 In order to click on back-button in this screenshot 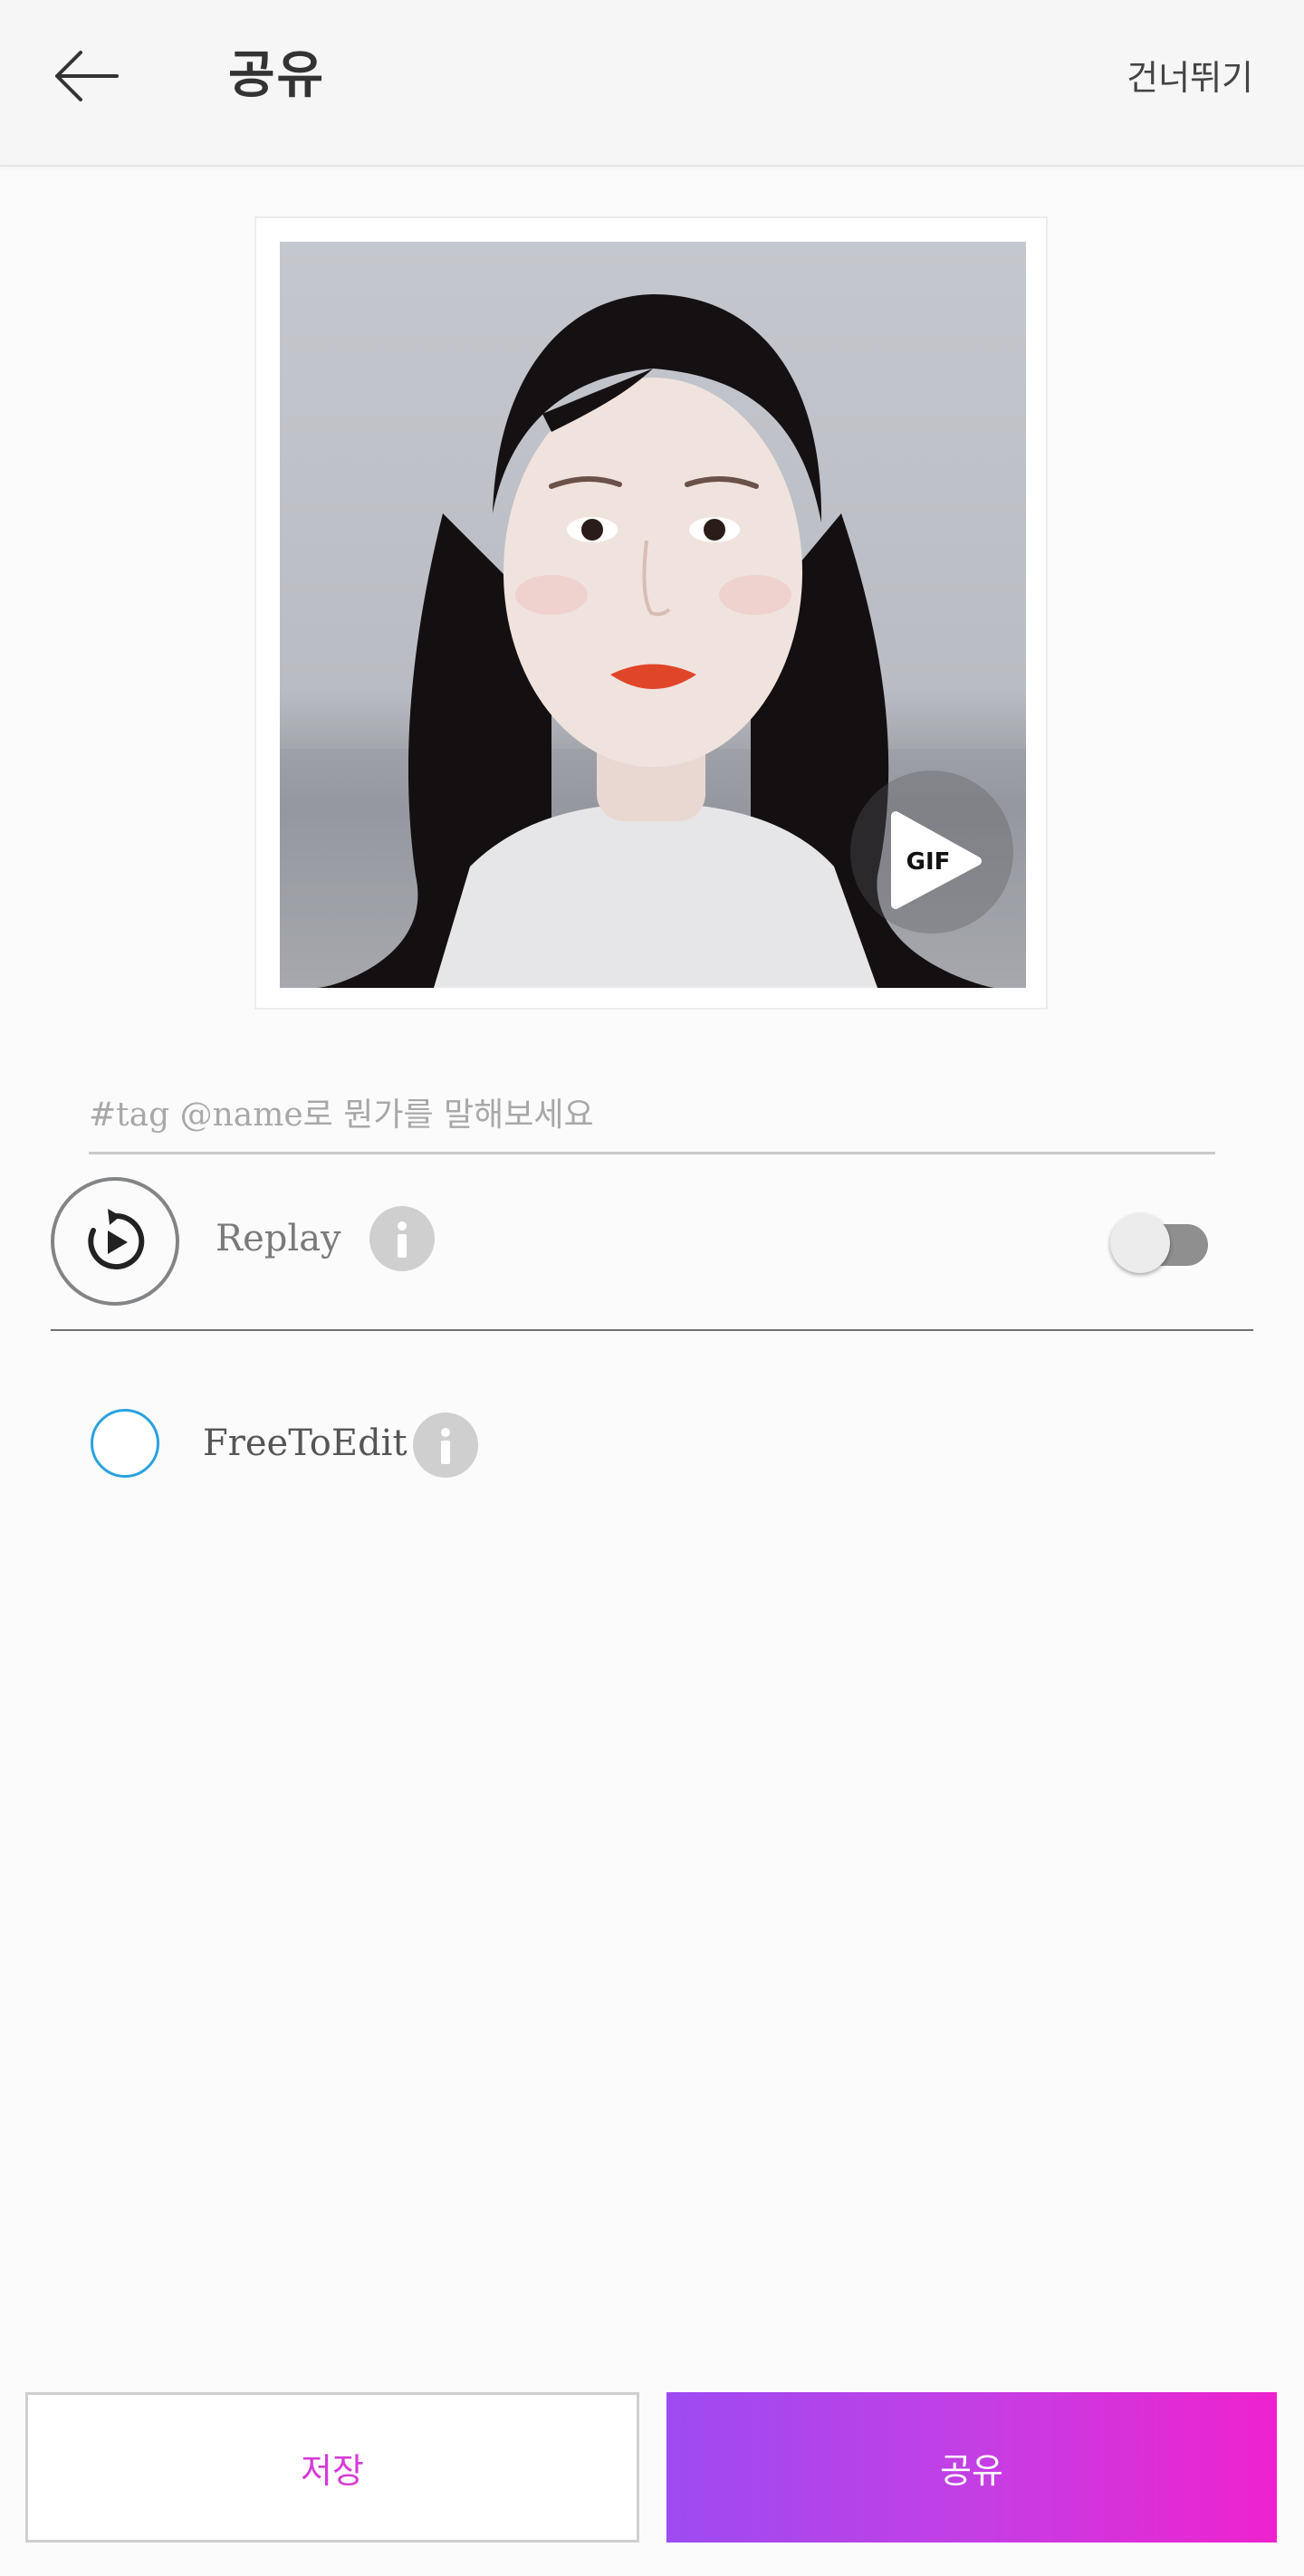, I will do `click(86, 76)`.